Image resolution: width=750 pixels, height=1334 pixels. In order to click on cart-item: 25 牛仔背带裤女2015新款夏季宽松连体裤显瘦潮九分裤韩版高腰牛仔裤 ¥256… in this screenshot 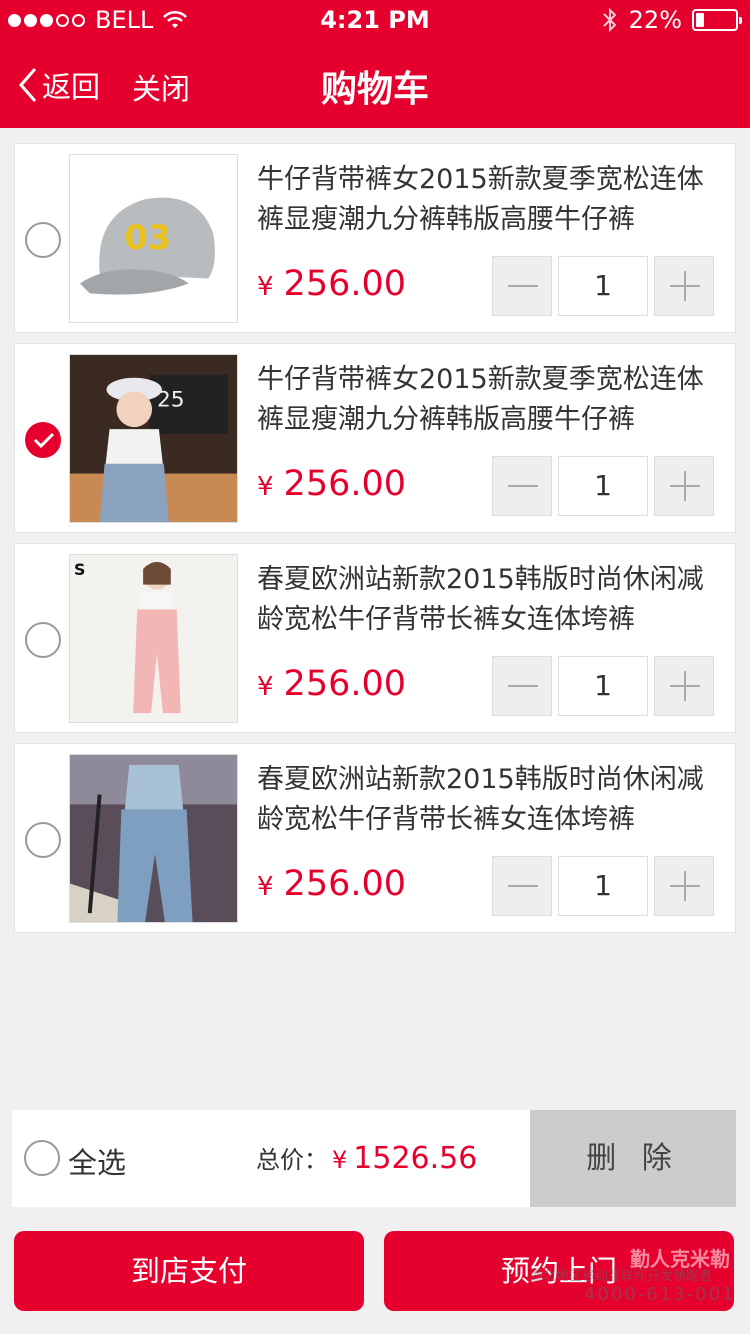, I will do `click(375, 438)`.